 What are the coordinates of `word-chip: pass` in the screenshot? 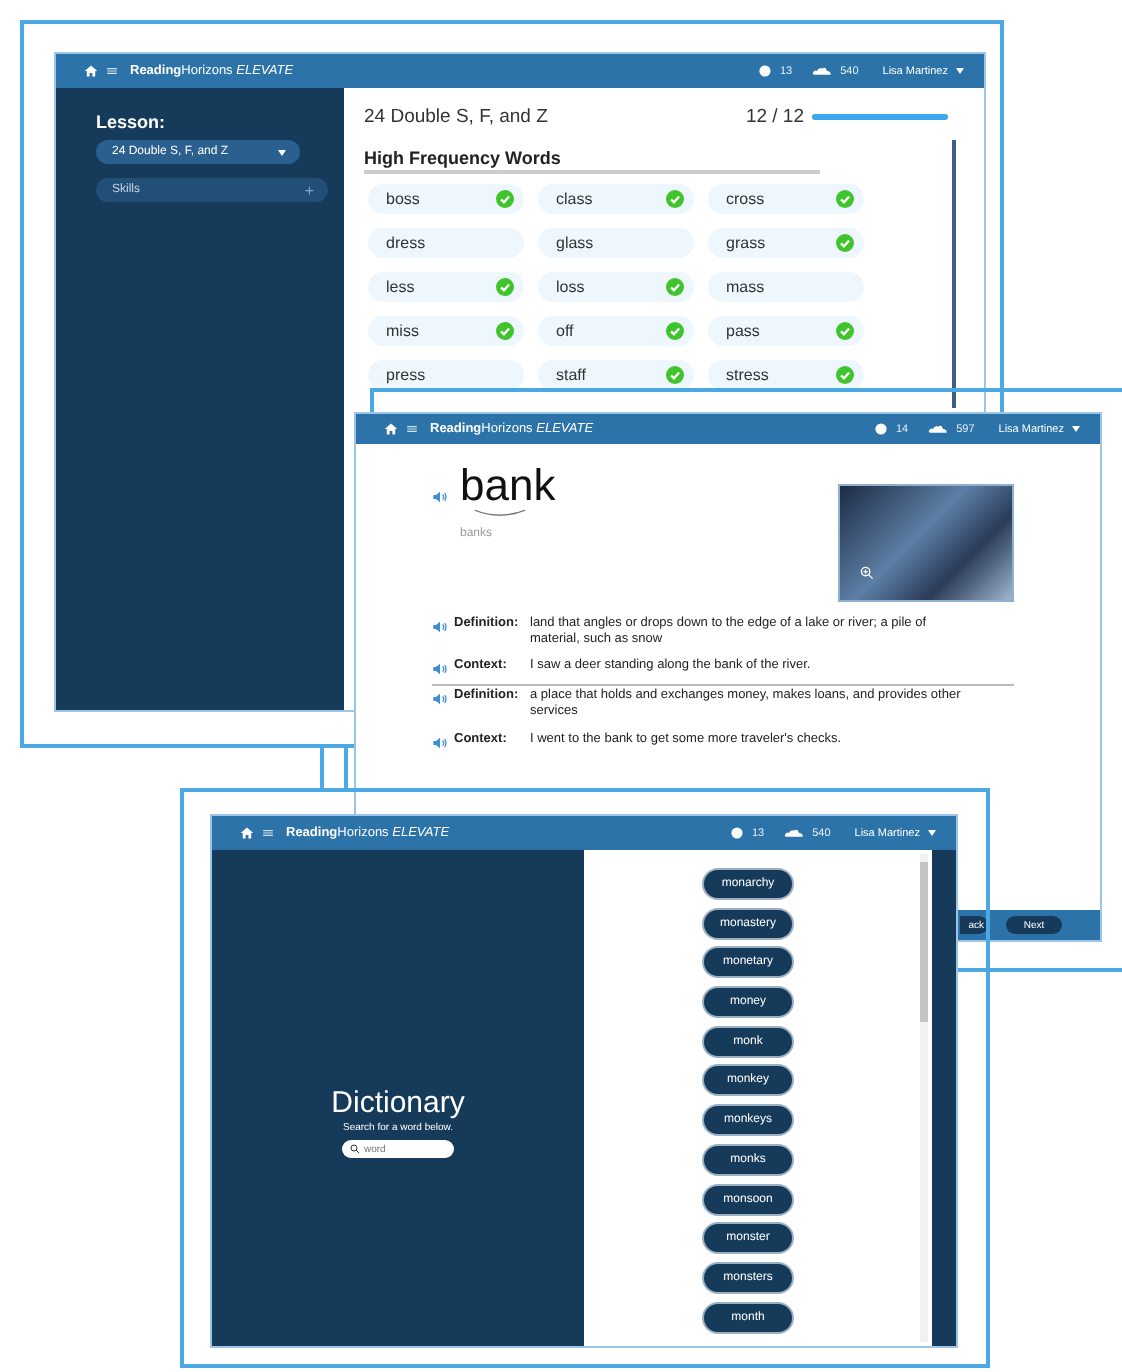 It's located at (786, 331).